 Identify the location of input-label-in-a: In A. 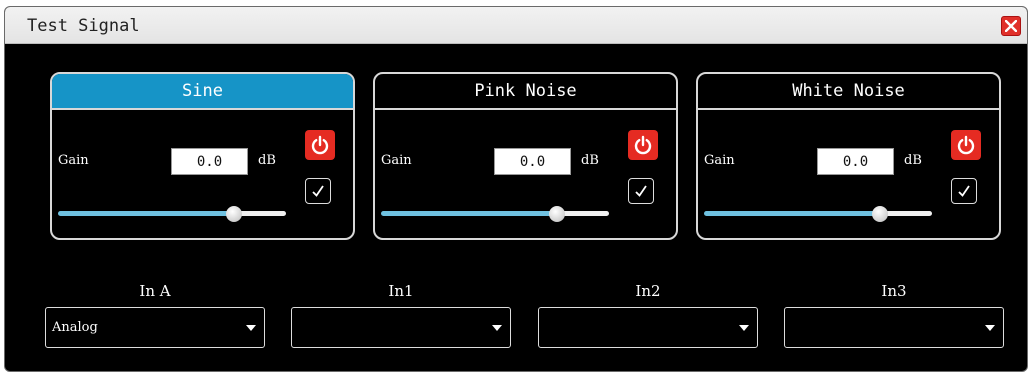
(155, 291).